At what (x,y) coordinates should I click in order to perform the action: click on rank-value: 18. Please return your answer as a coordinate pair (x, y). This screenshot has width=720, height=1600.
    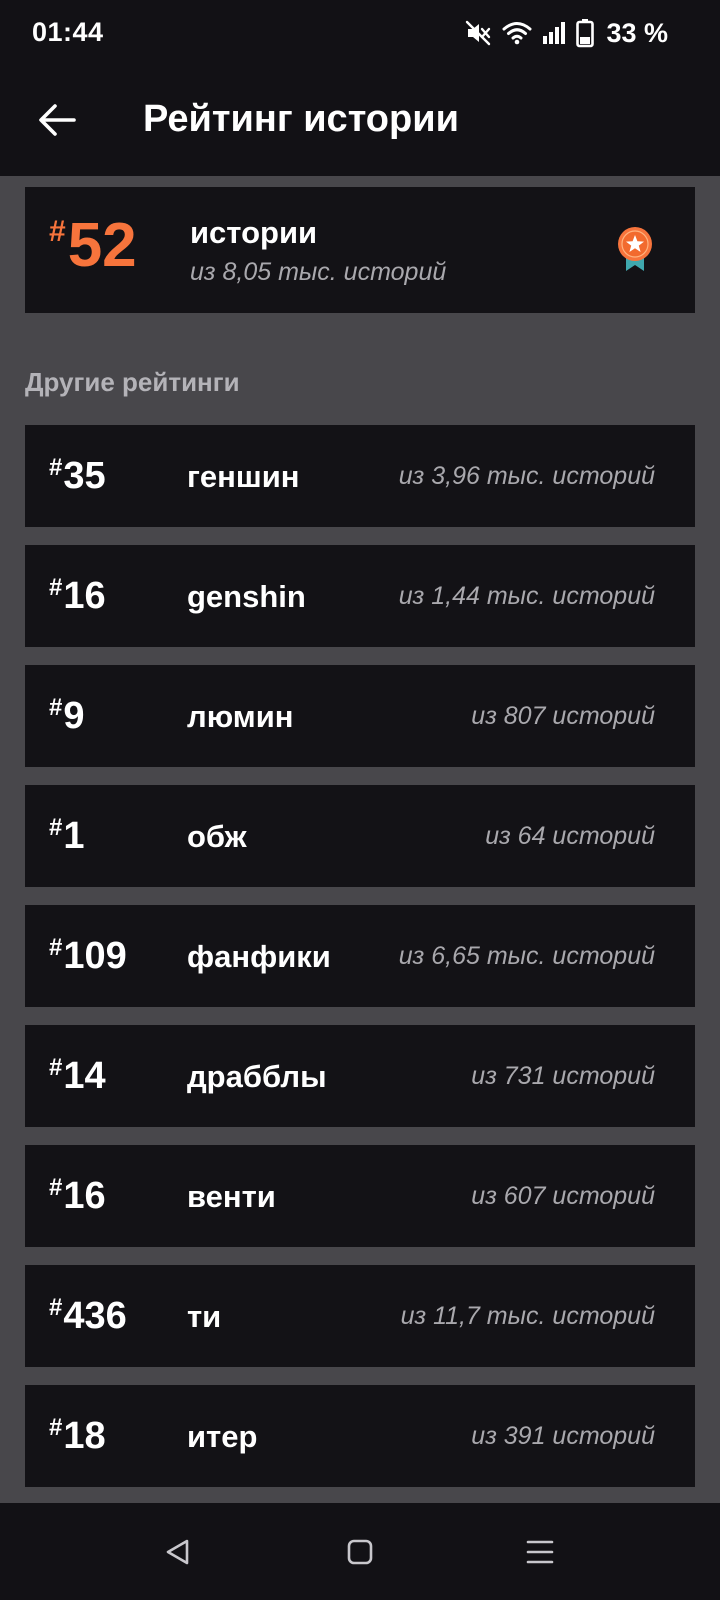
    Looking at the image, I should click on (84, 1436).